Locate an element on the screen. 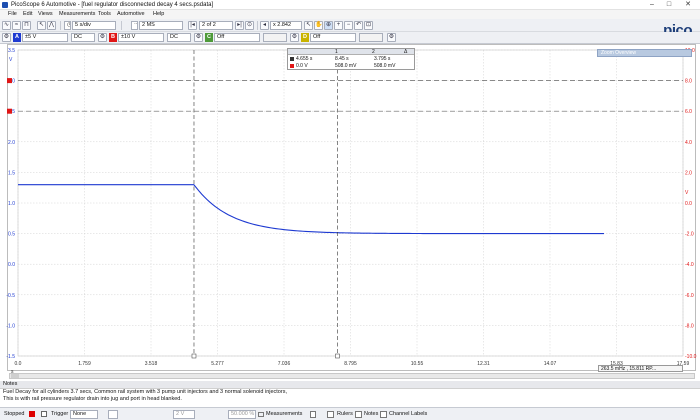 This screenshot has height=420, width=700. timebase-select: 5 s/div is located at coordinates (94, 25).